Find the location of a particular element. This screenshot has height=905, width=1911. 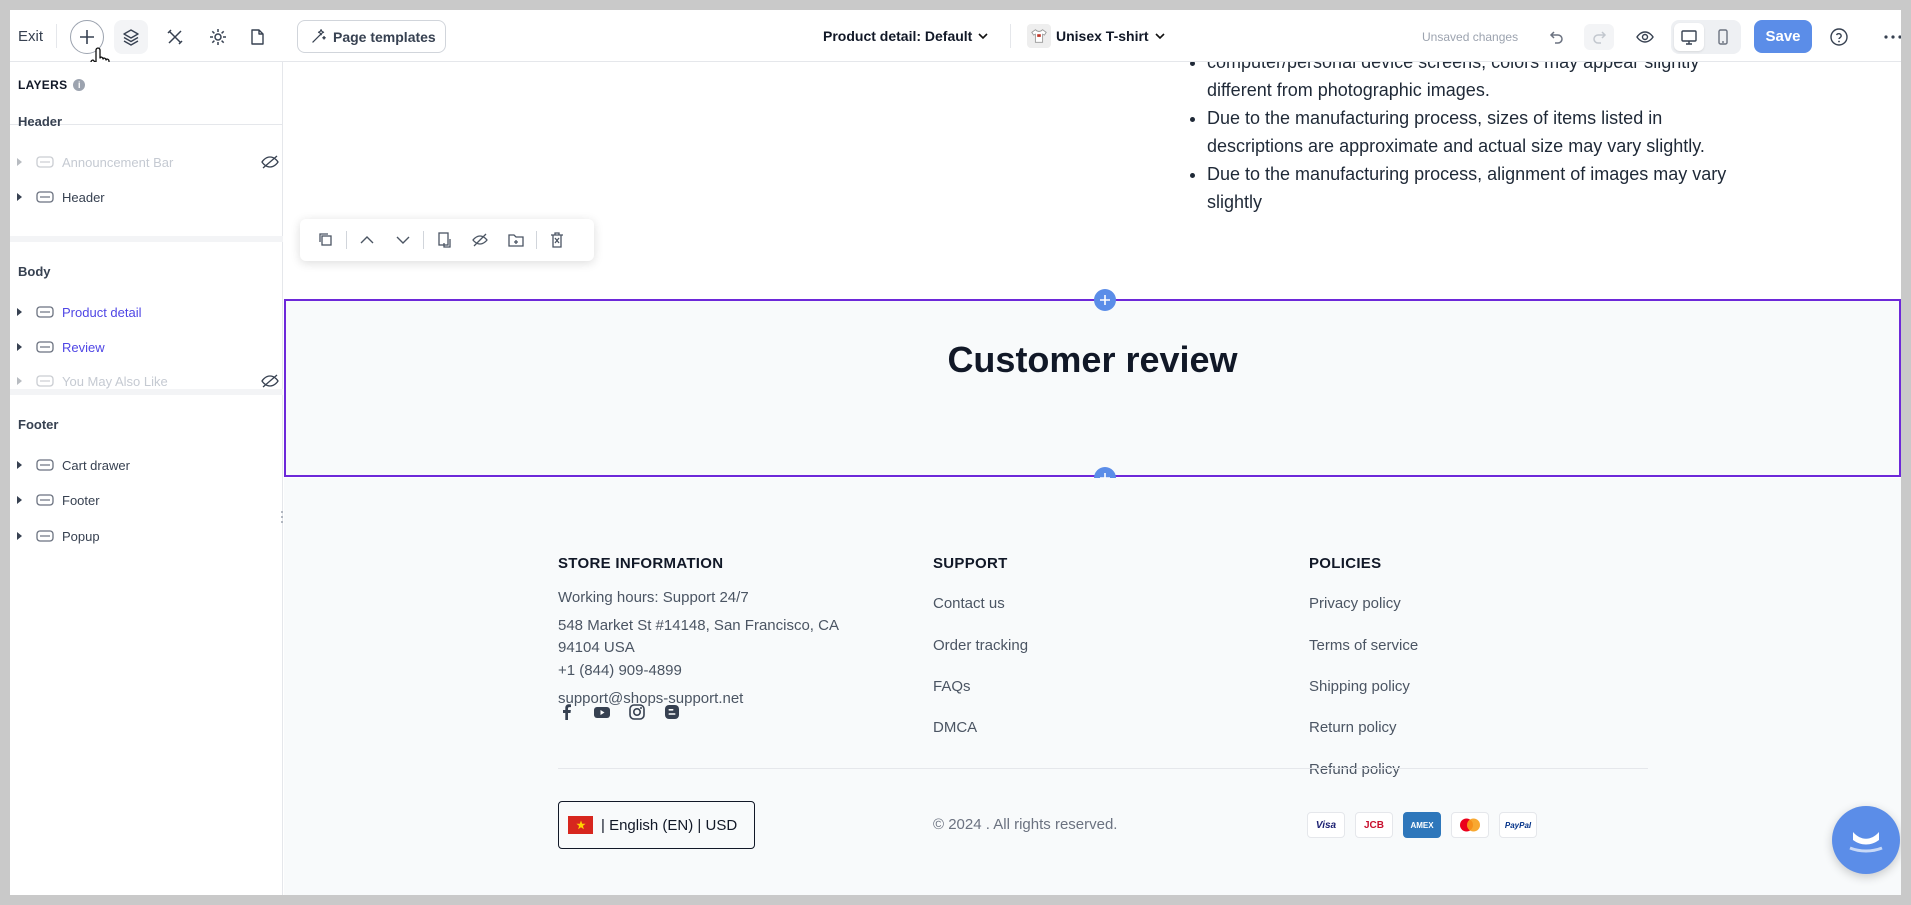

layers-icon is located at coordinates (131, 37).